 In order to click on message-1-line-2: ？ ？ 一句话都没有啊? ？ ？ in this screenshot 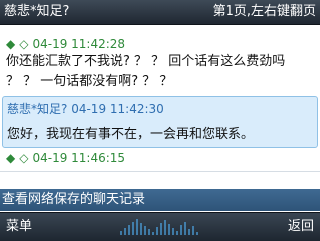, I will do `click(89, 81)`.